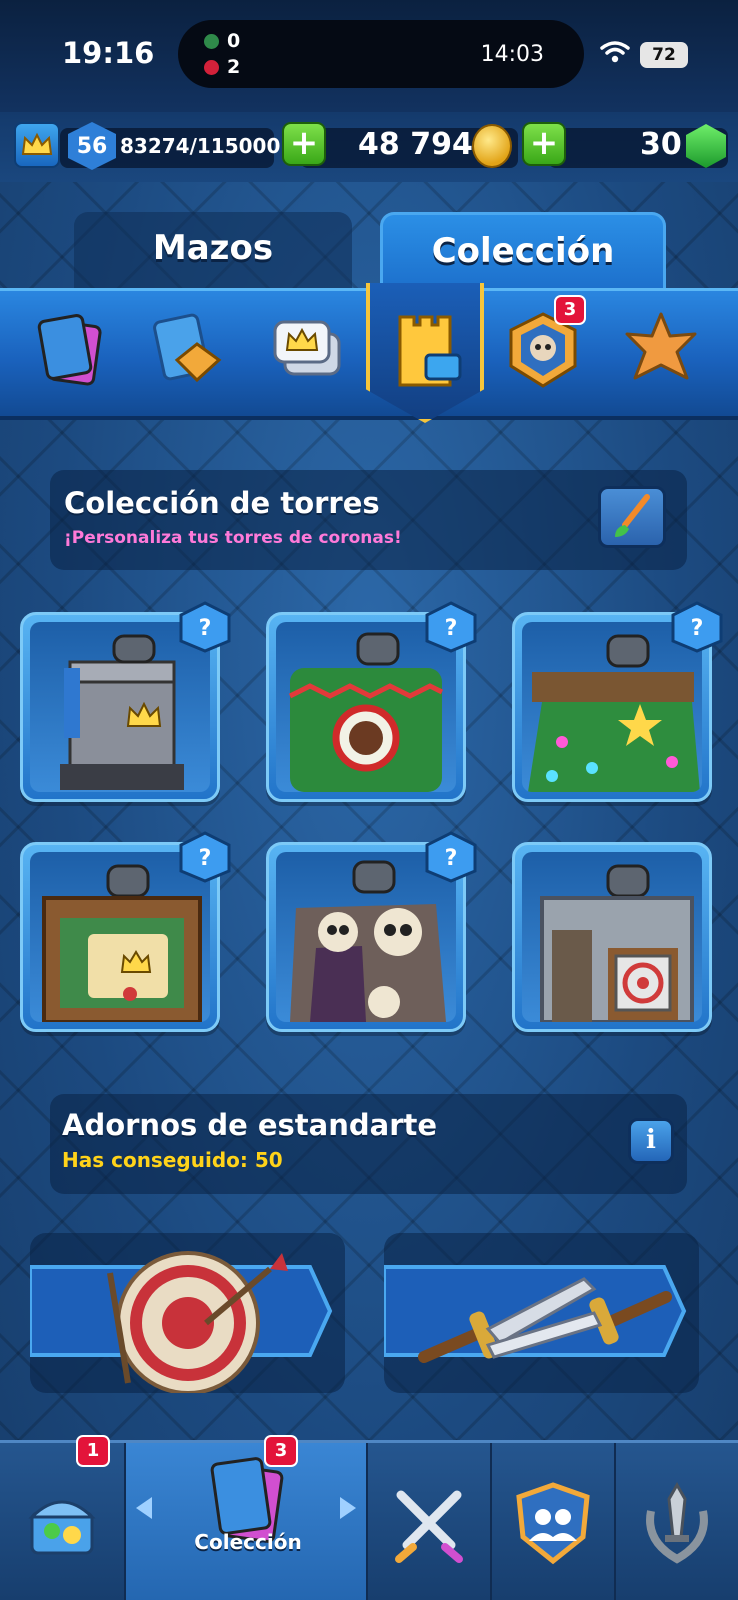 The width and height of the screenshot is (738, 1600). I want to click on category-bar: 3, so click(369, 353).